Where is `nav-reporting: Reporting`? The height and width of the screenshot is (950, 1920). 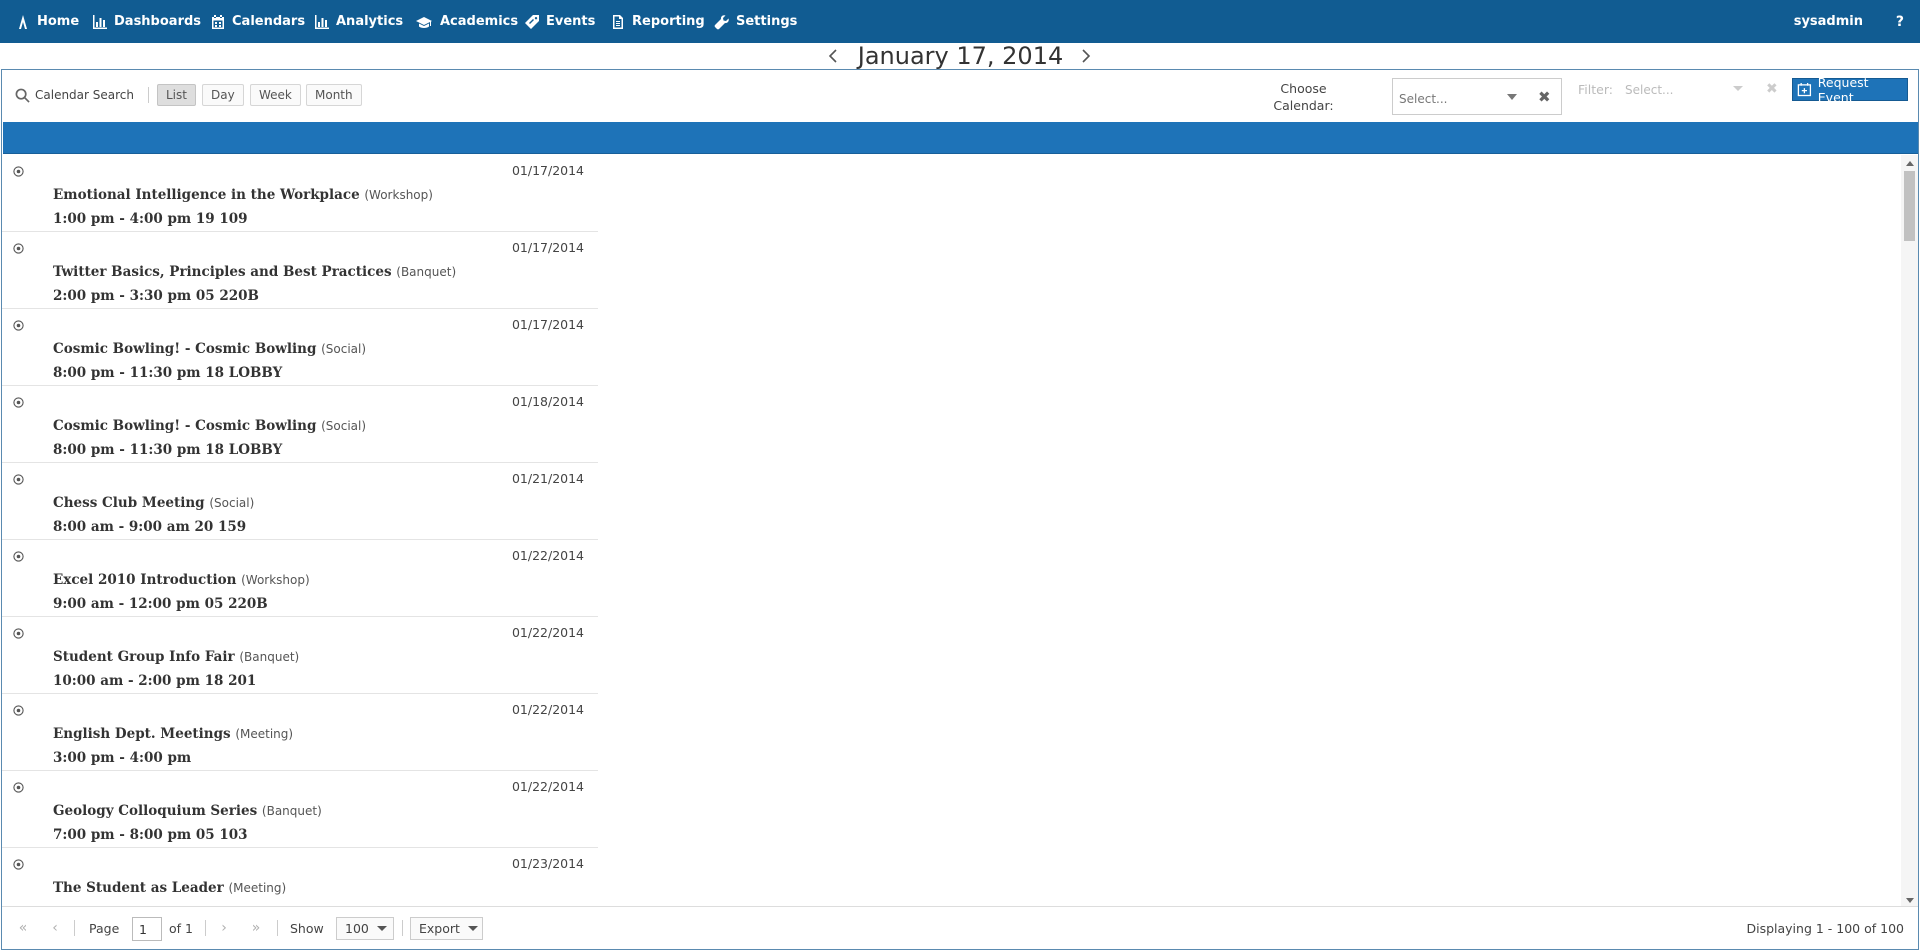 nav-reporting: Reporting is located at coordinates (657, 21).